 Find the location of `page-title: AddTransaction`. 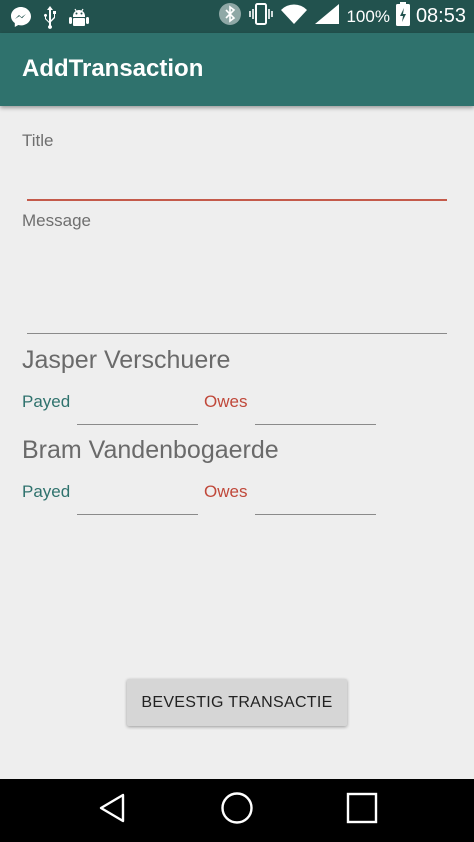

page-title: AddTransaction is located at coordinates (113, 68).